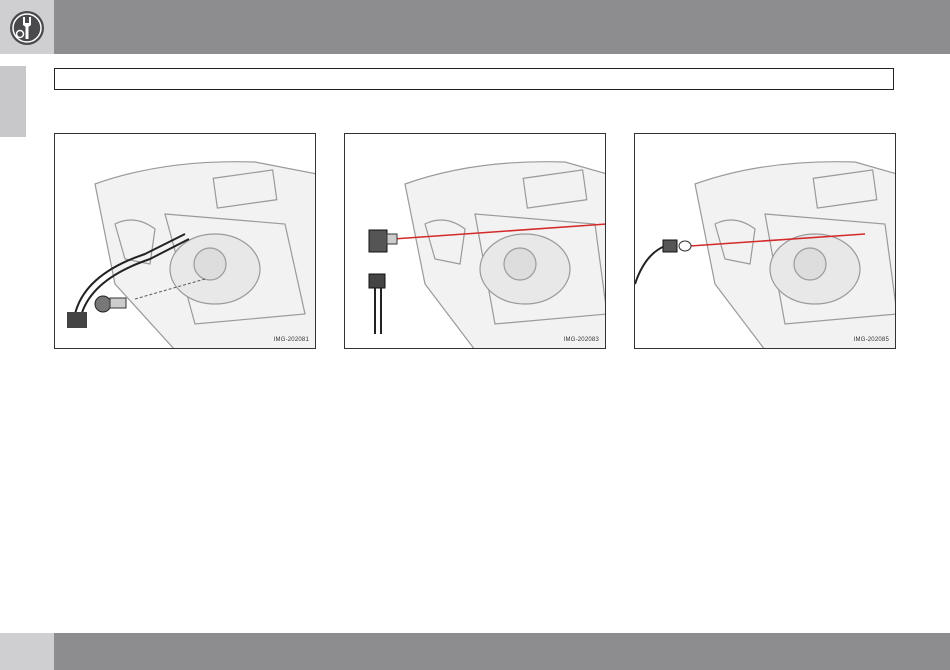  I want to click on figure-2: IMG-202083, so click(475, 241).